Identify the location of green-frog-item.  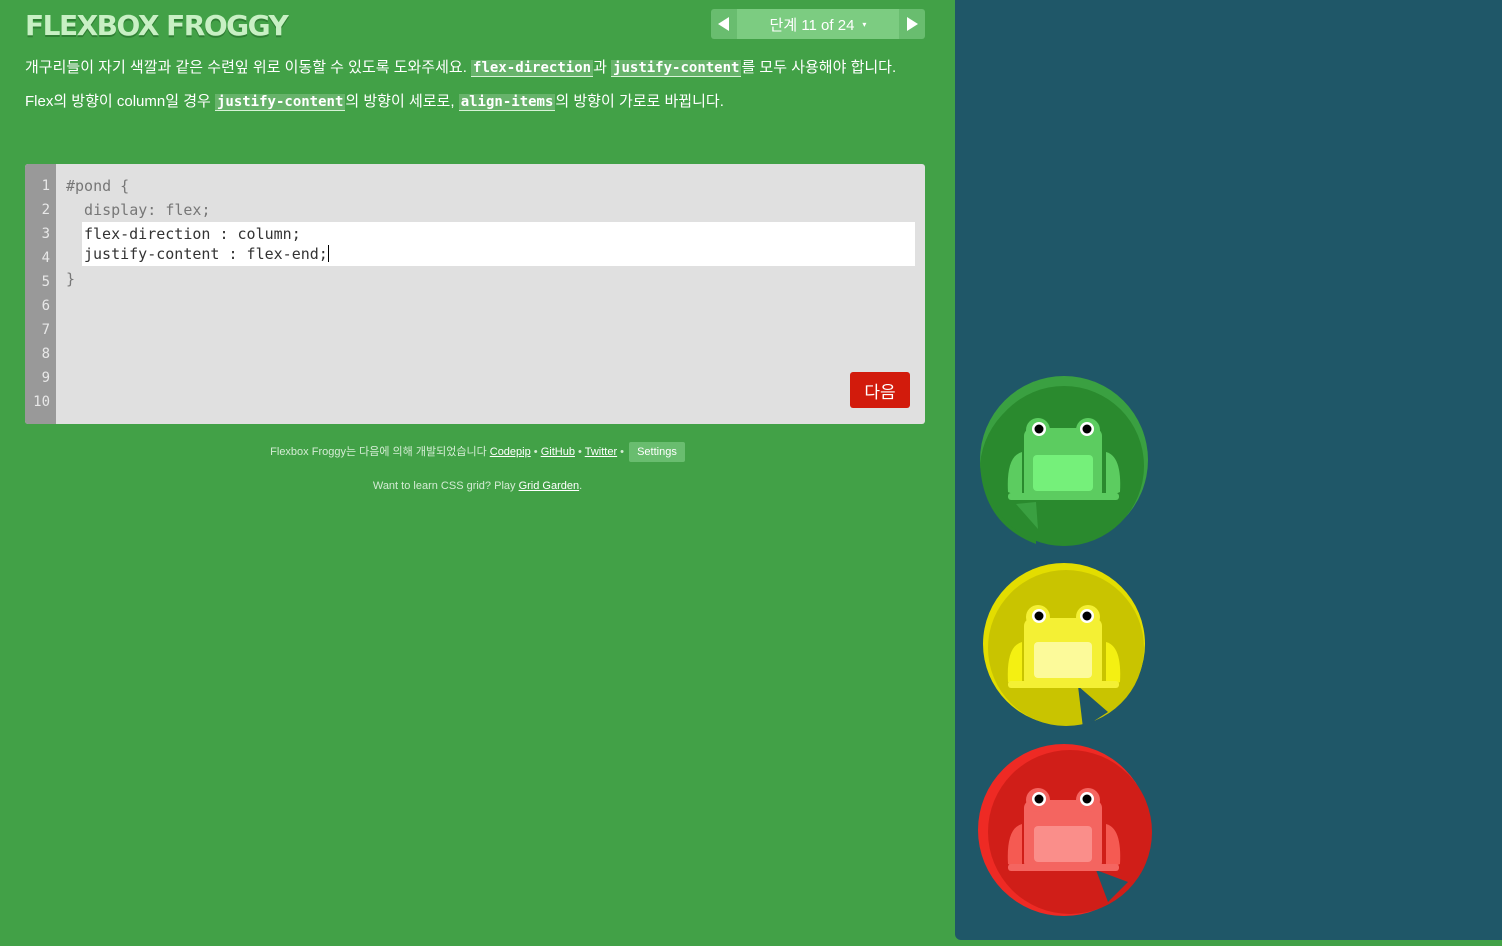
(1065, 461).